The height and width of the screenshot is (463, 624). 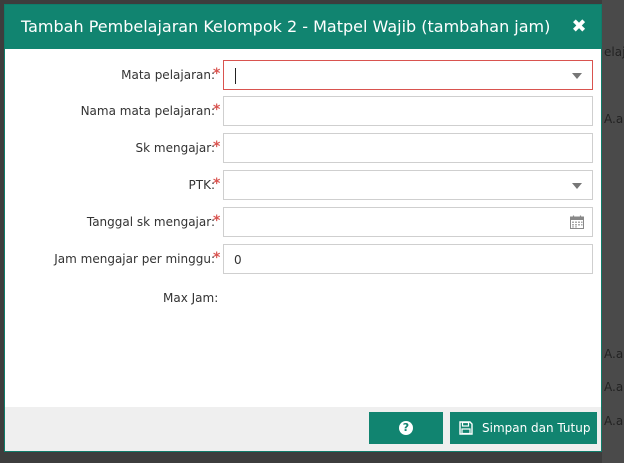 I want to click on row-ptk: PTK: *, so click(x=303, y=186).